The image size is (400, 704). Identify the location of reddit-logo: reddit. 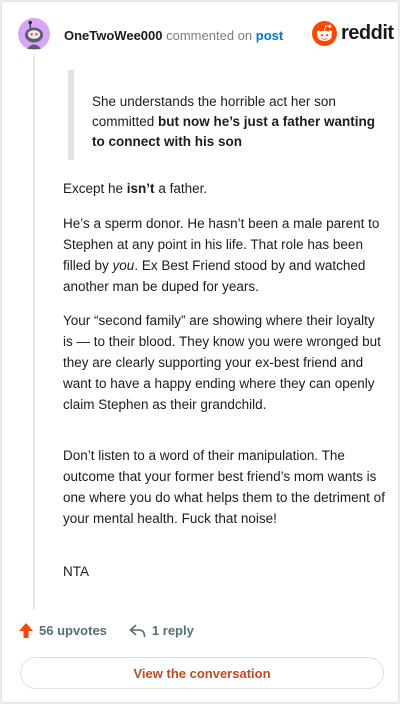
(353, 33).